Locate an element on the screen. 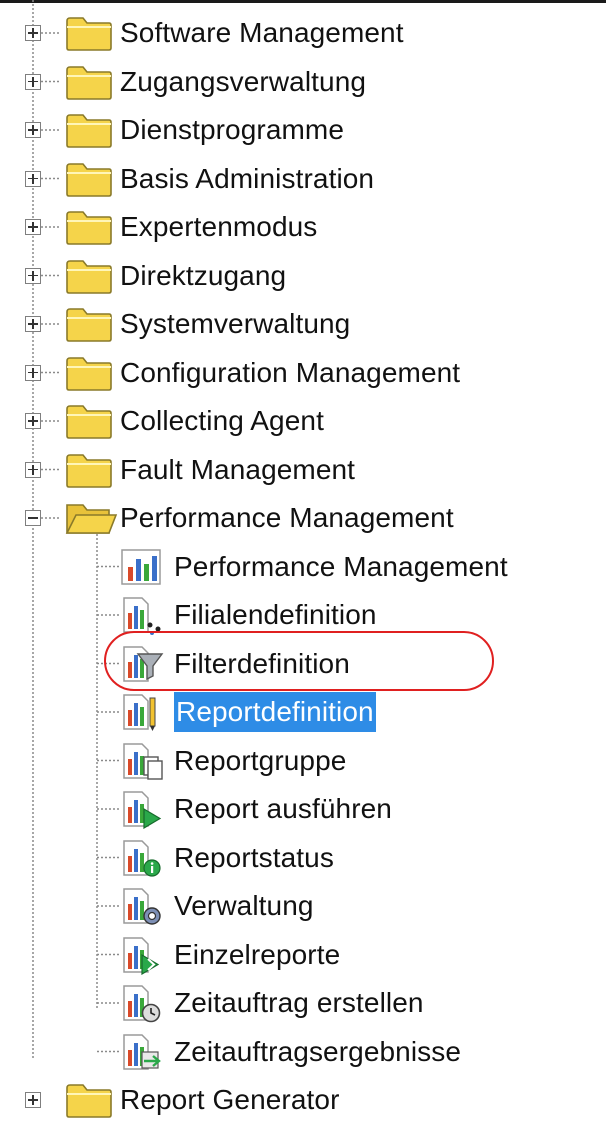 The width and height of the screenshot is (606, 1125). tree-item: Filialendefinition is located at coordinates (303, 616).